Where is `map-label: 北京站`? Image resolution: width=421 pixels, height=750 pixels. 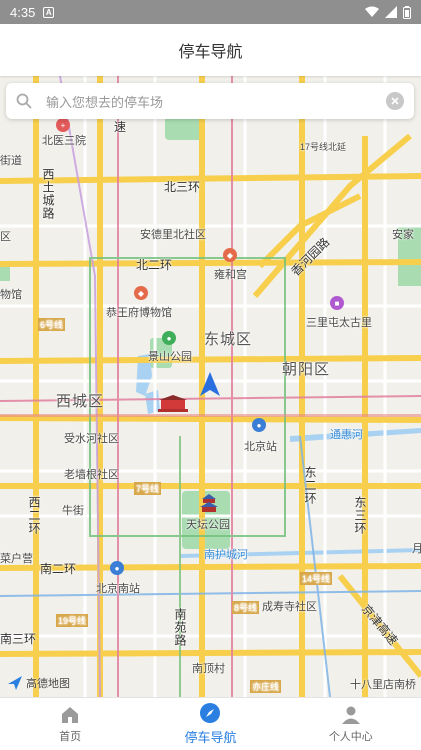 map-label: 北京站 is located at coordinates (260, 447).